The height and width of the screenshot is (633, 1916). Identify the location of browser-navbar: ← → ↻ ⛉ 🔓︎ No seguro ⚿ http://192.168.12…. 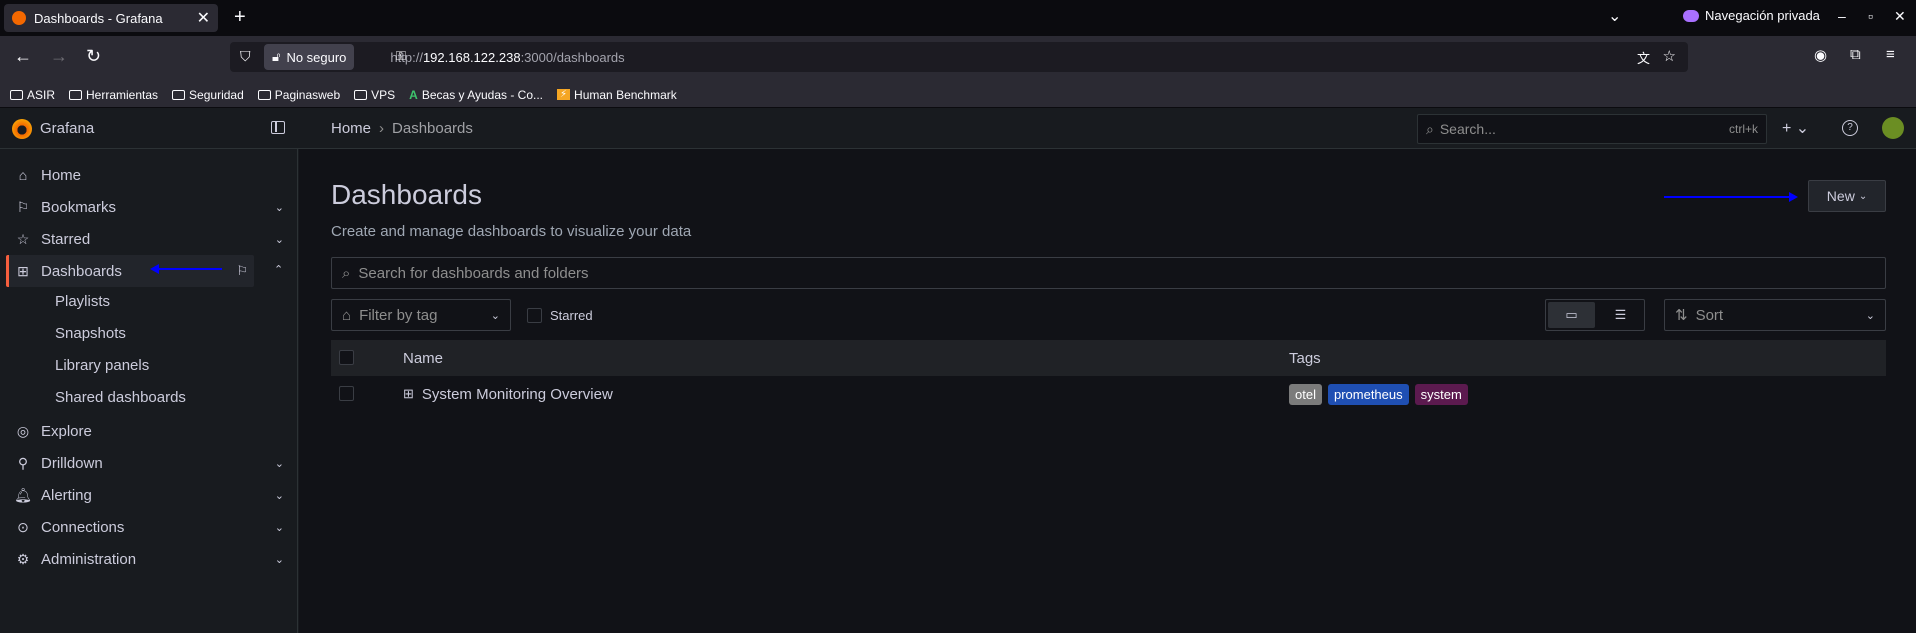
(958, 59).